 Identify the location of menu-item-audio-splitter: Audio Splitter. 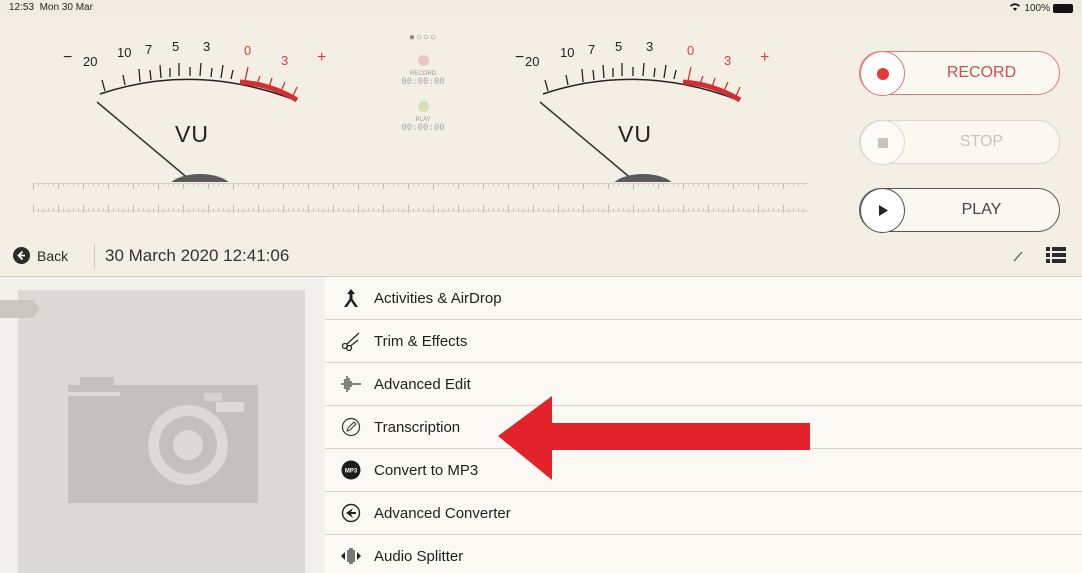
(703, 554).